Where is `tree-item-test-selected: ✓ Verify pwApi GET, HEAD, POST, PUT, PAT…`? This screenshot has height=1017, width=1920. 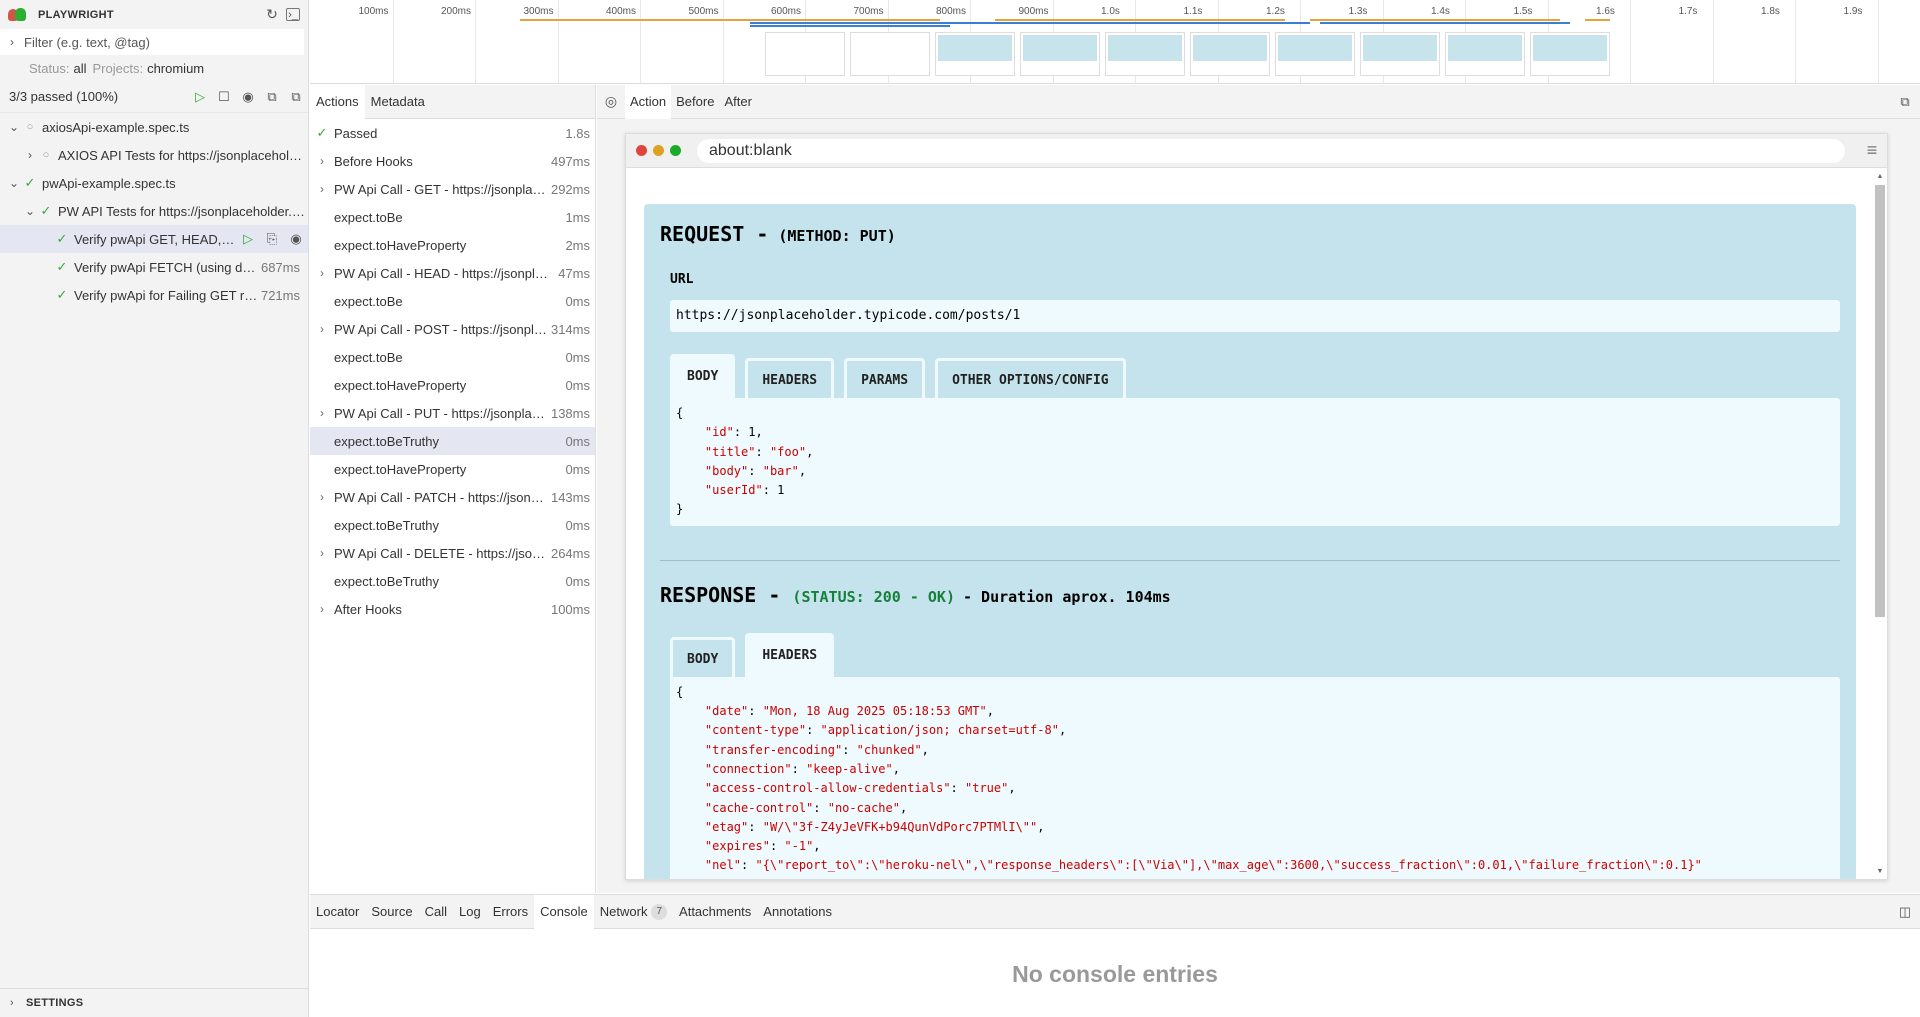
tree-item-test-selected: ✓ Verify pwApi GET, HEAD, POST, PUT, PAT… is located at coordinates (154, 239).